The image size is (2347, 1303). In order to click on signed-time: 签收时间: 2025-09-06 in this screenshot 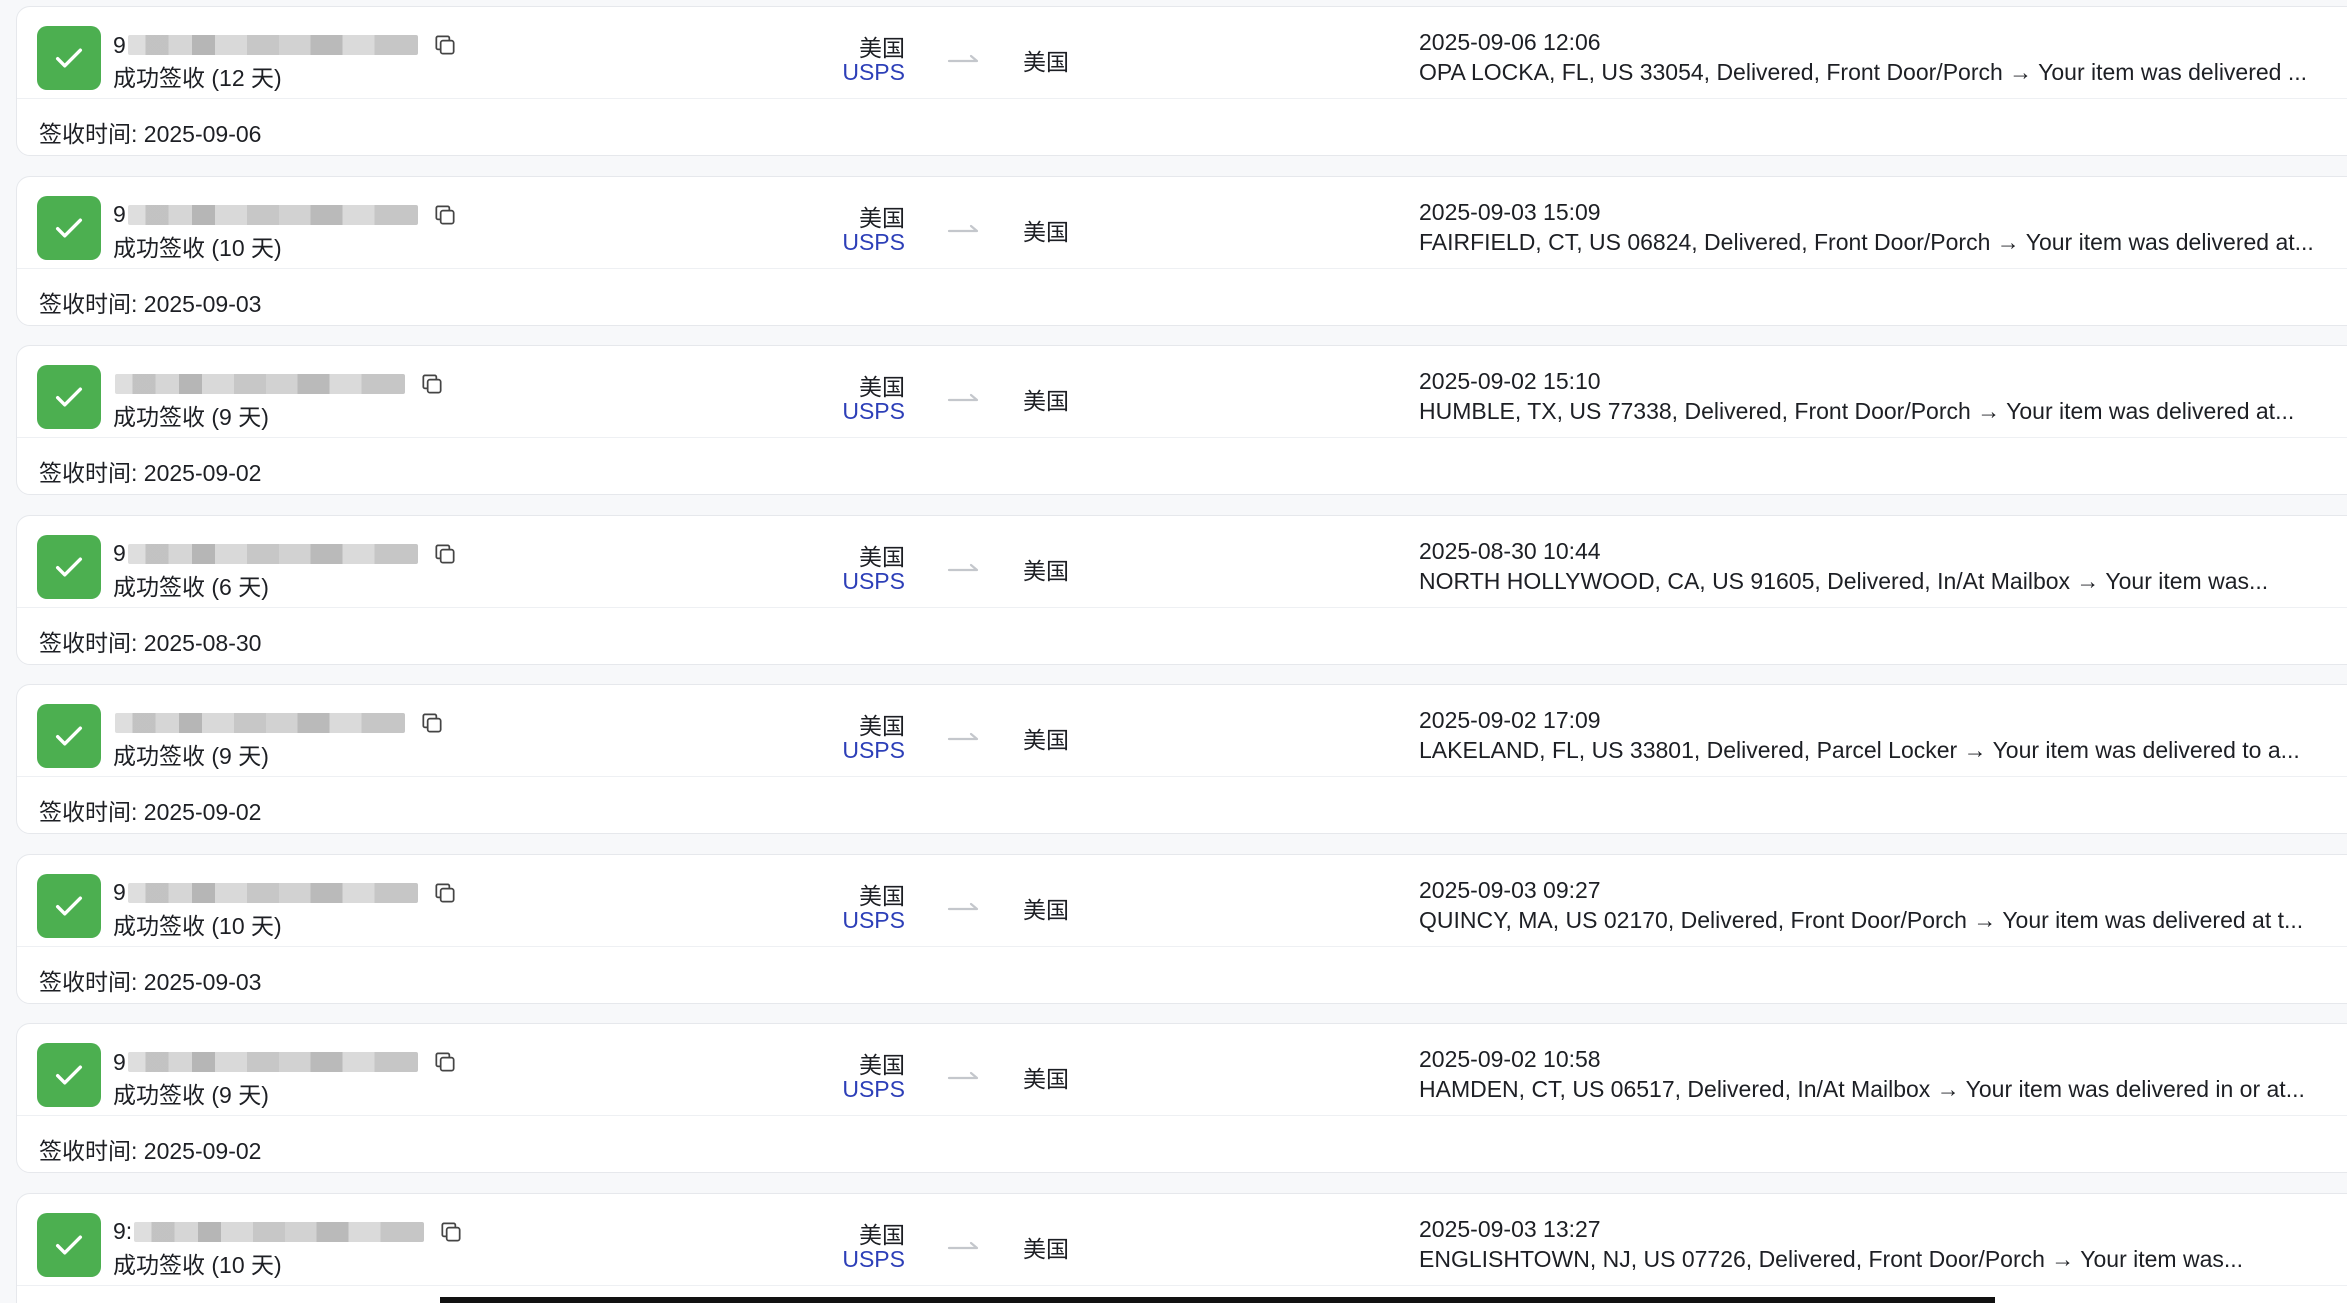, I will do `click(150, 134)`.